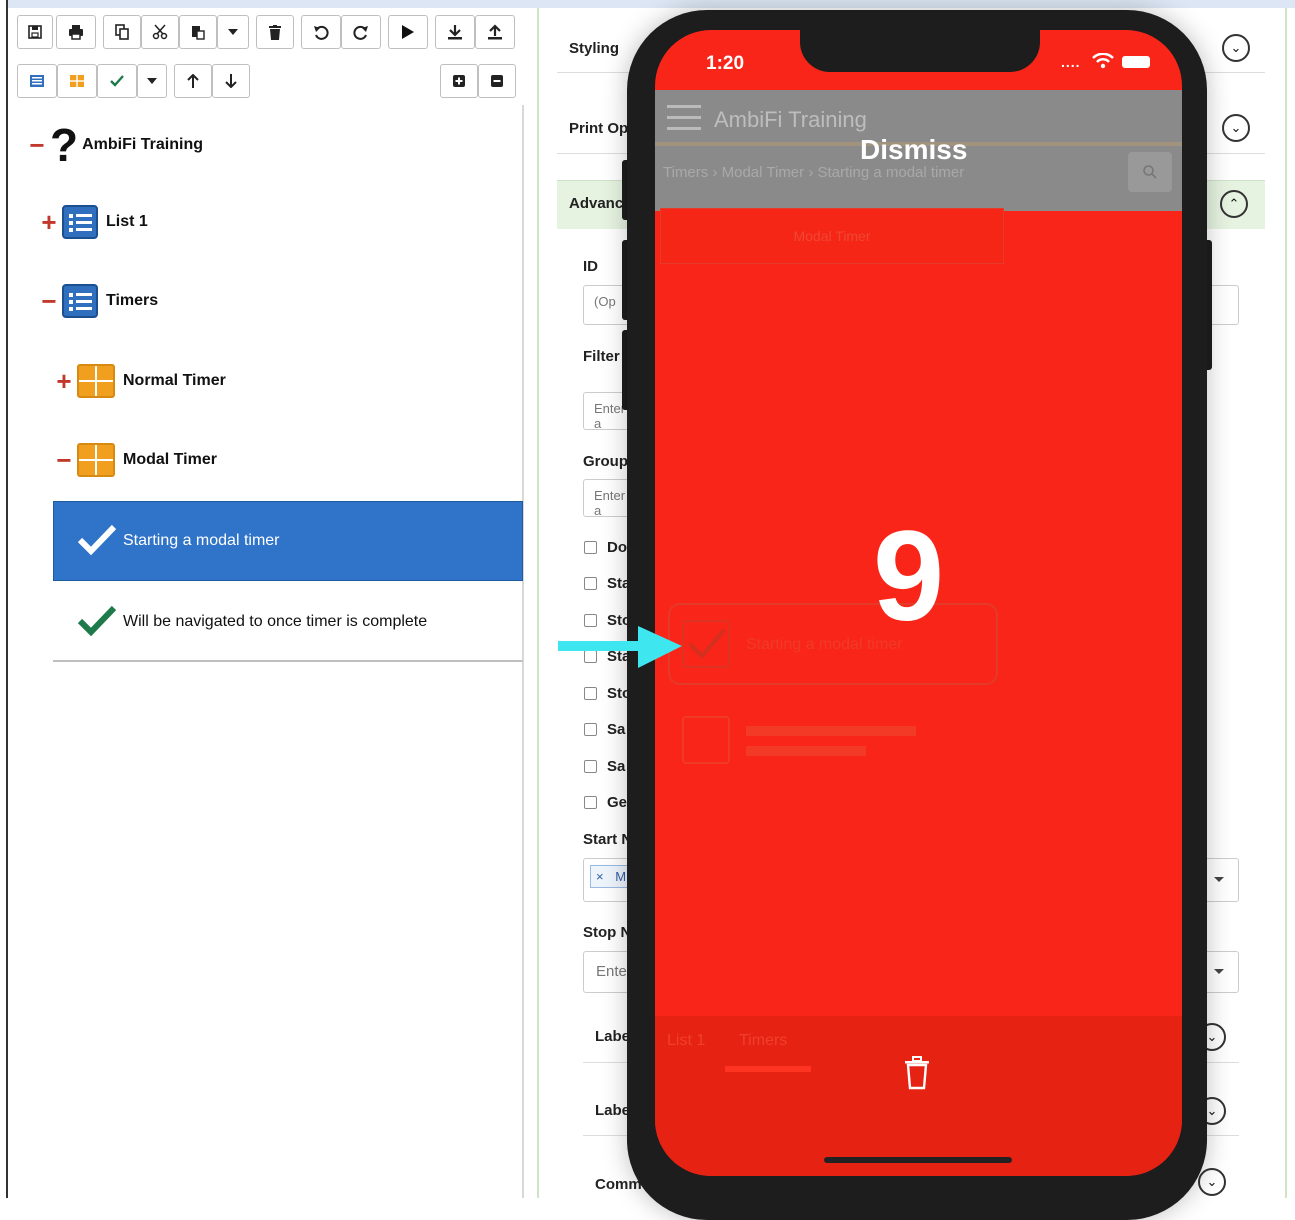  Describe the element at coordinates (617, 802) in the screenshot. I see `checkbox-label: Ge` at that location.